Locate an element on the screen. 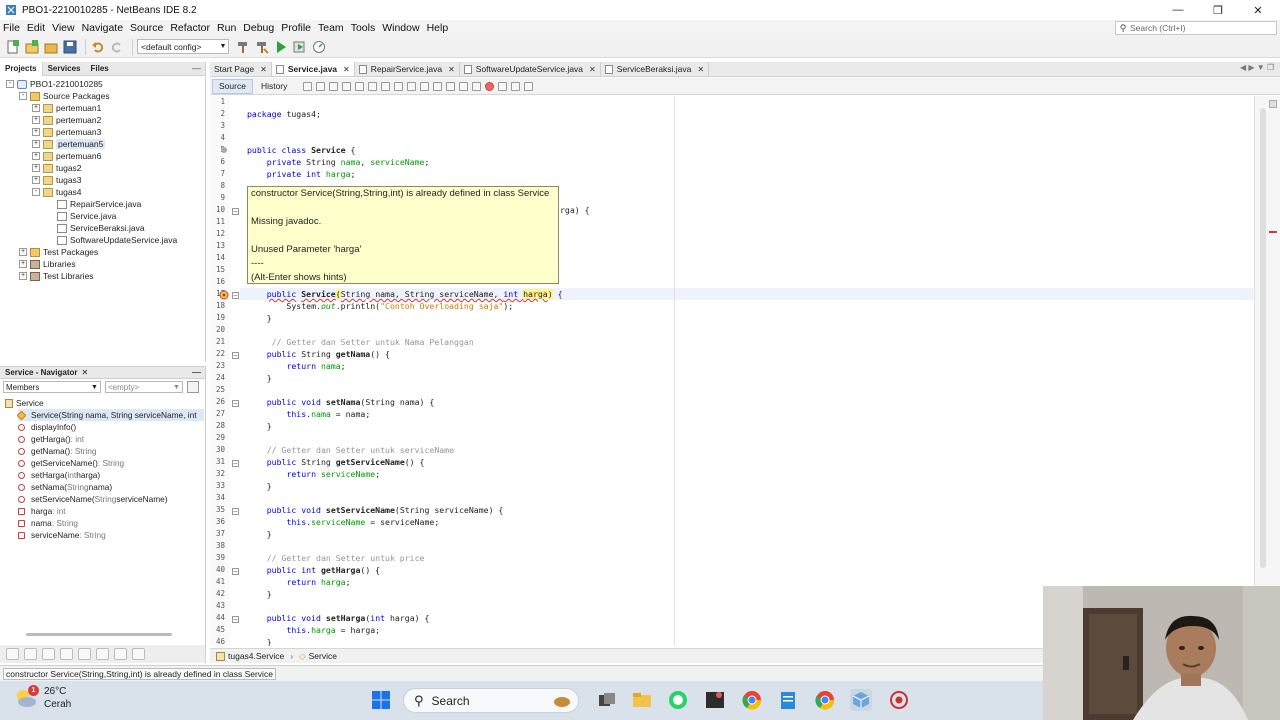 The image size is (1280, 720). clean-build-button is located at coordinates (262, 47).